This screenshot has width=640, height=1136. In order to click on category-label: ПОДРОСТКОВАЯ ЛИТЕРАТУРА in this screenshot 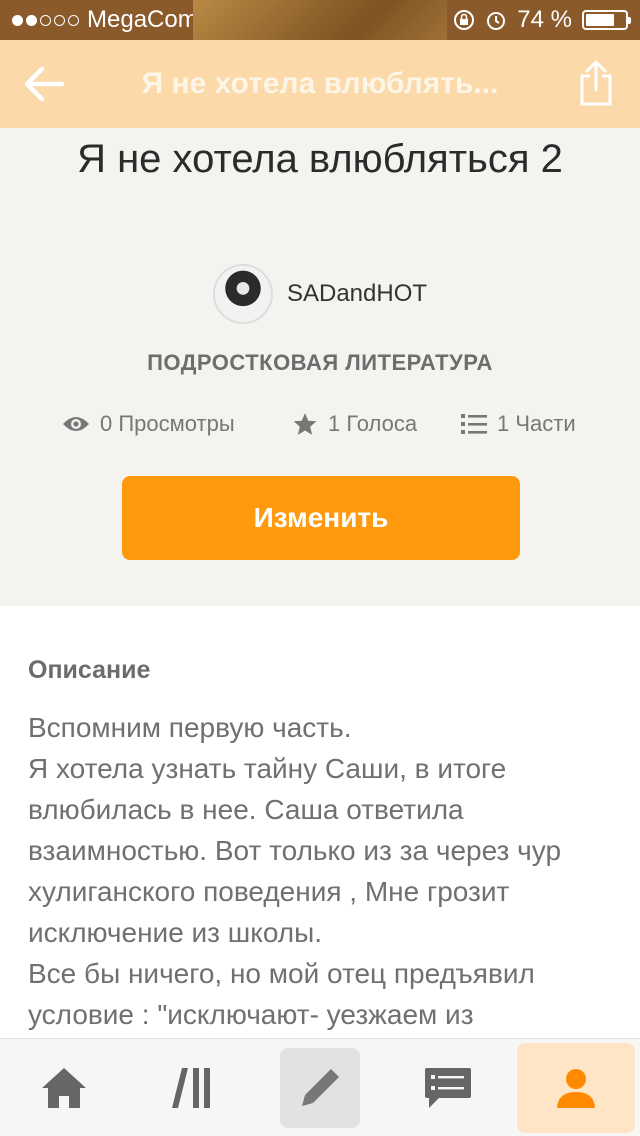, I will do `click(320, 363)`.